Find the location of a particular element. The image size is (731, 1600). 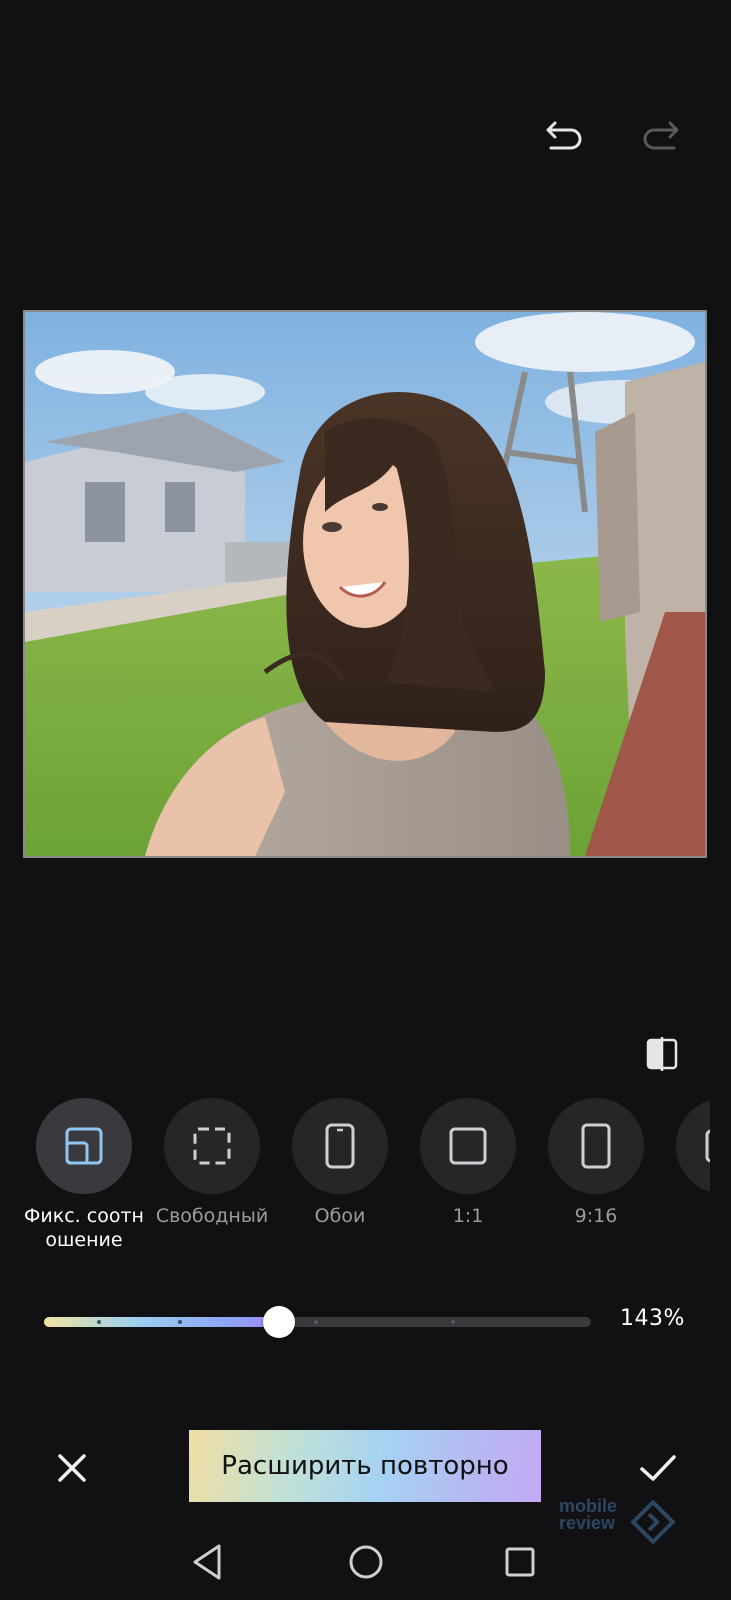

option-label: Фикс. соотн ошение is located at coordinates (84, 1228).